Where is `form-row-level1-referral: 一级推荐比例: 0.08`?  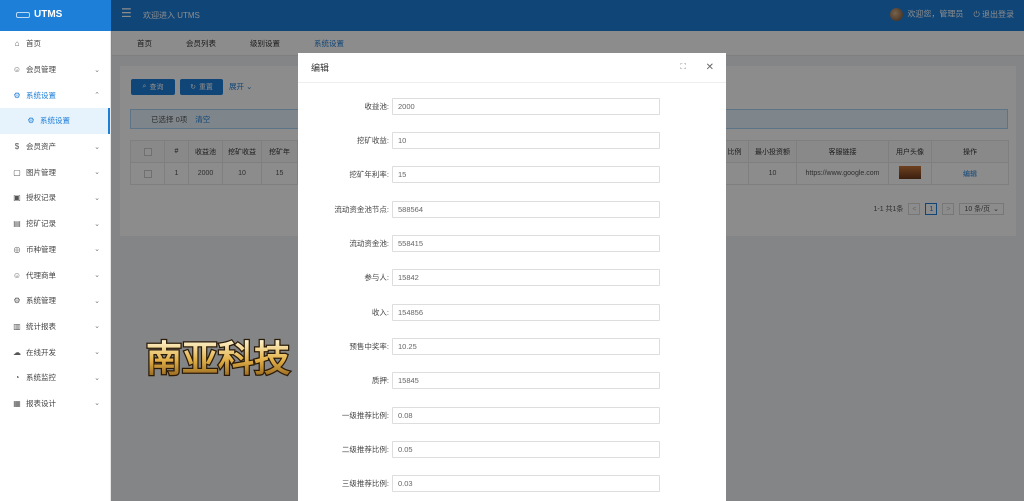
form-row-level1-referral: 一级推荐比例: 0.08 is located at coordinates (512, 415).